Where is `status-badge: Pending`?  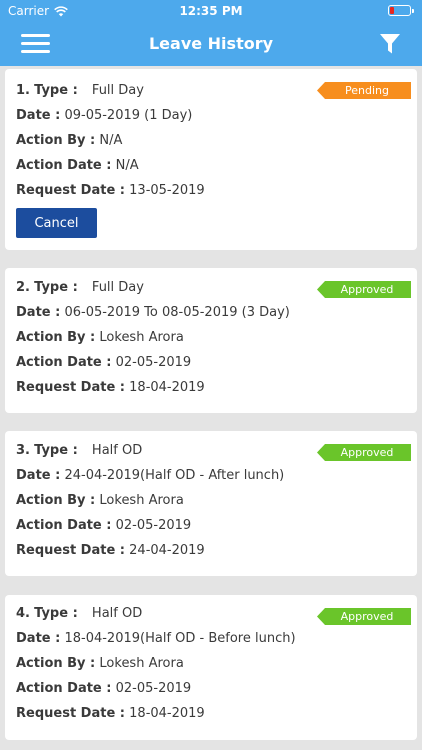
status-badge: Pending is located at coordinates (364, 90).